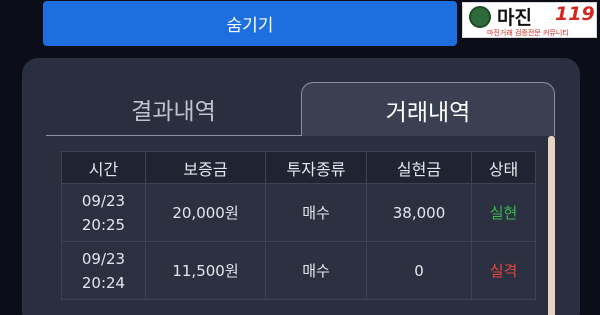 The height and width of the screenshot is (315, 600). I want to click on header-deposit: 보증금, so click(205, 167).